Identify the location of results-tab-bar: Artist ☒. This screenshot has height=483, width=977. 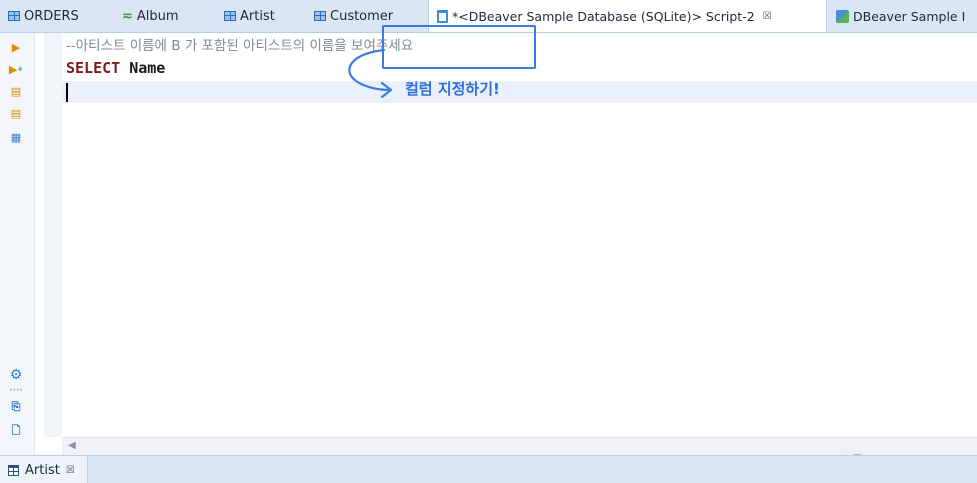
(488, 469).